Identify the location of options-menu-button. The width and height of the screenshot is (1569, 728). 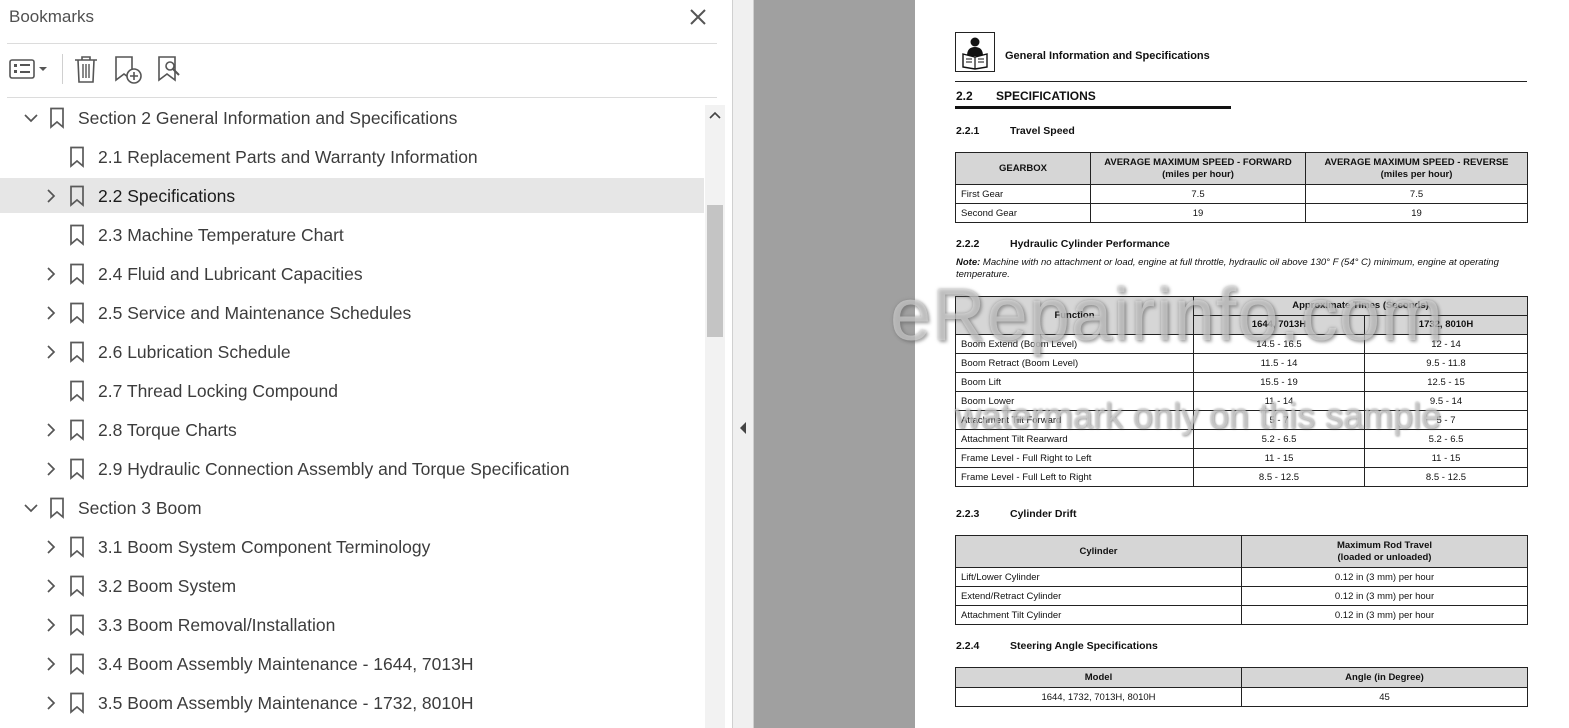
(30, 69).